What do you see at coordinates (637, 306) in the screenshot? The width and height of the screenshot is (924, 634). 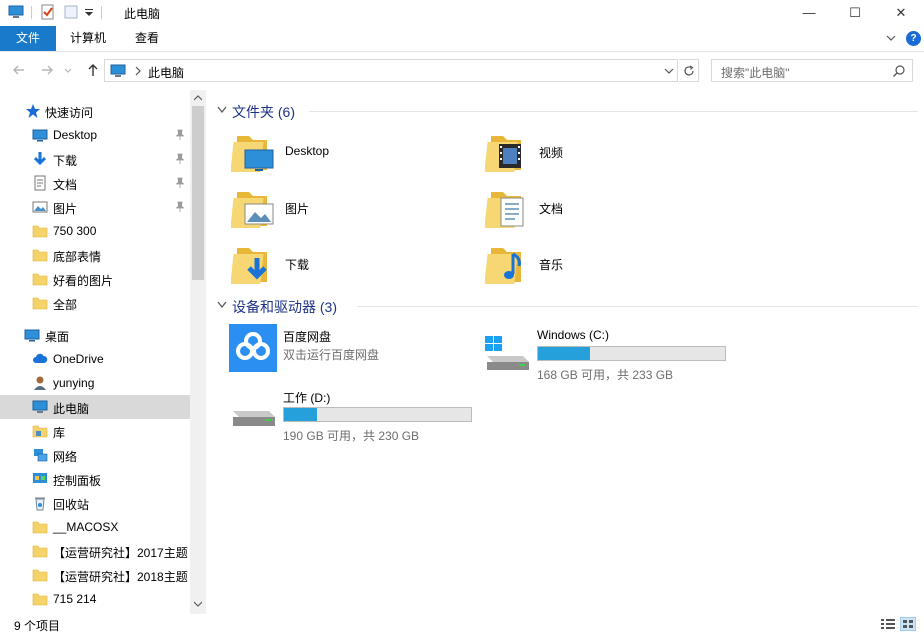 I see `divider` at bounding box center [637, 306].